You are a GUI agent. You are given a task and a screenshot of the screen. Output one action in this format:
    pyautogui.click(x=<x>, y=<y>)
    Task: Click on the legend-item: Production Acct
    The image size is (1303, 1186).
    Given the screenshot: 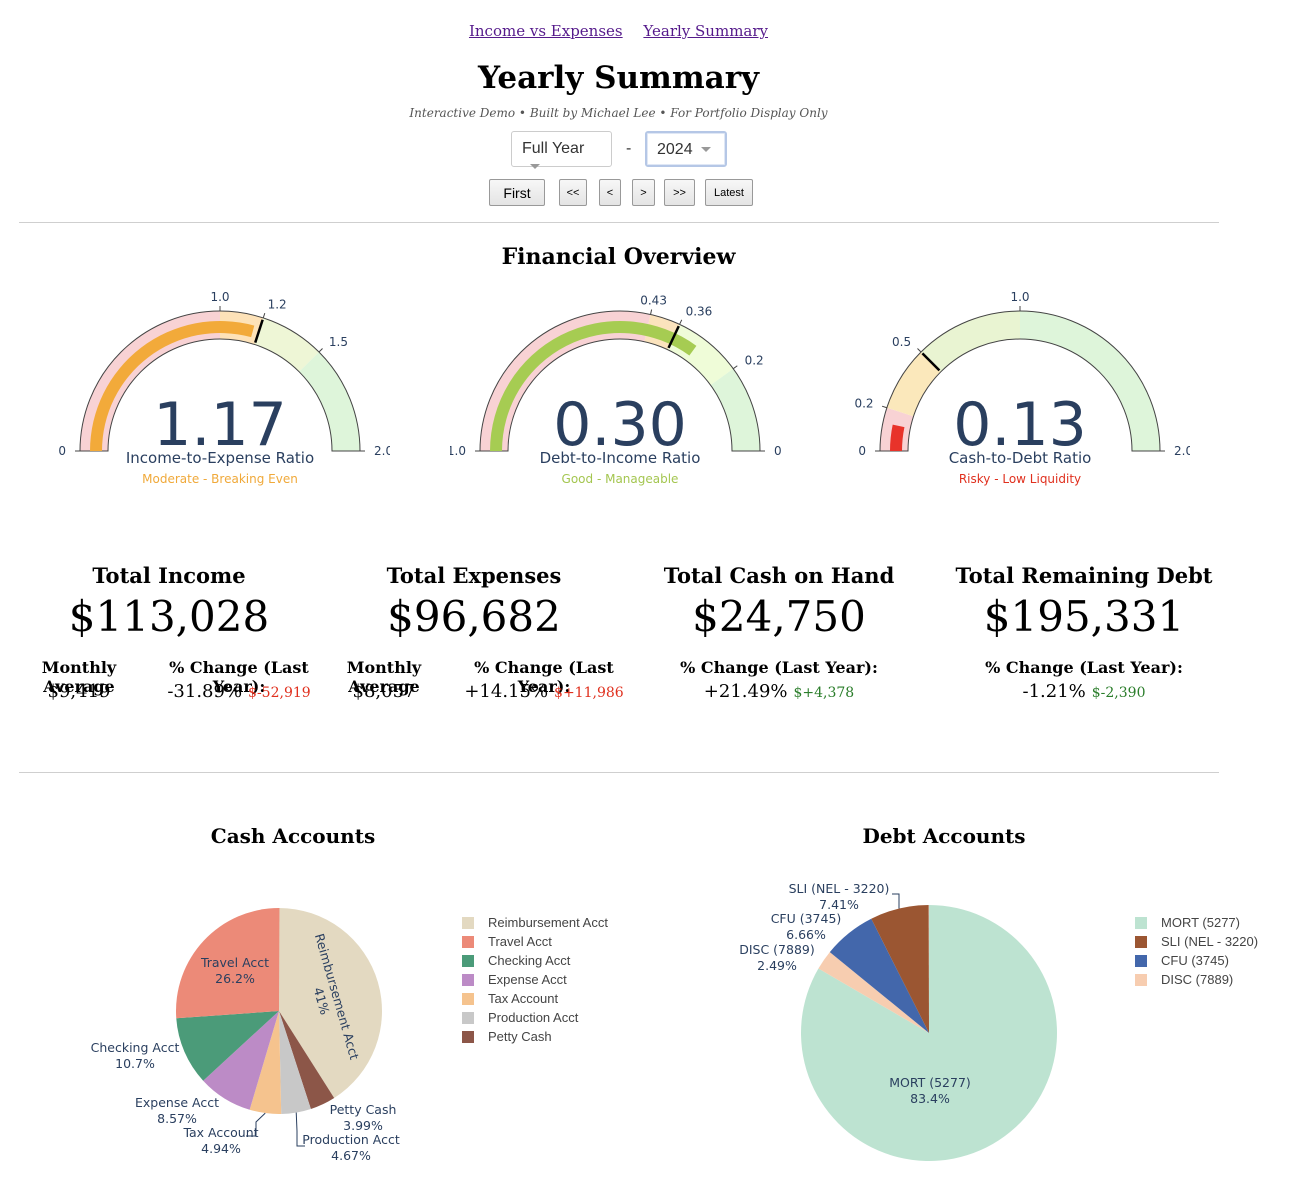 What is the action you would take?
    pyautogui.click(x=535, y=1017)
    